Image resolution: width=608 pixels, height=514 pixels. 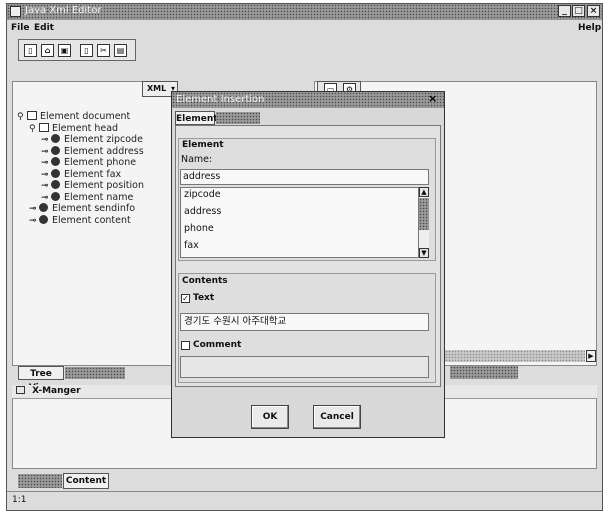 What do you see at coordinates (185, 345) in the screenshot?
I see `comment-checkbox` at bounding box center [185, 345].